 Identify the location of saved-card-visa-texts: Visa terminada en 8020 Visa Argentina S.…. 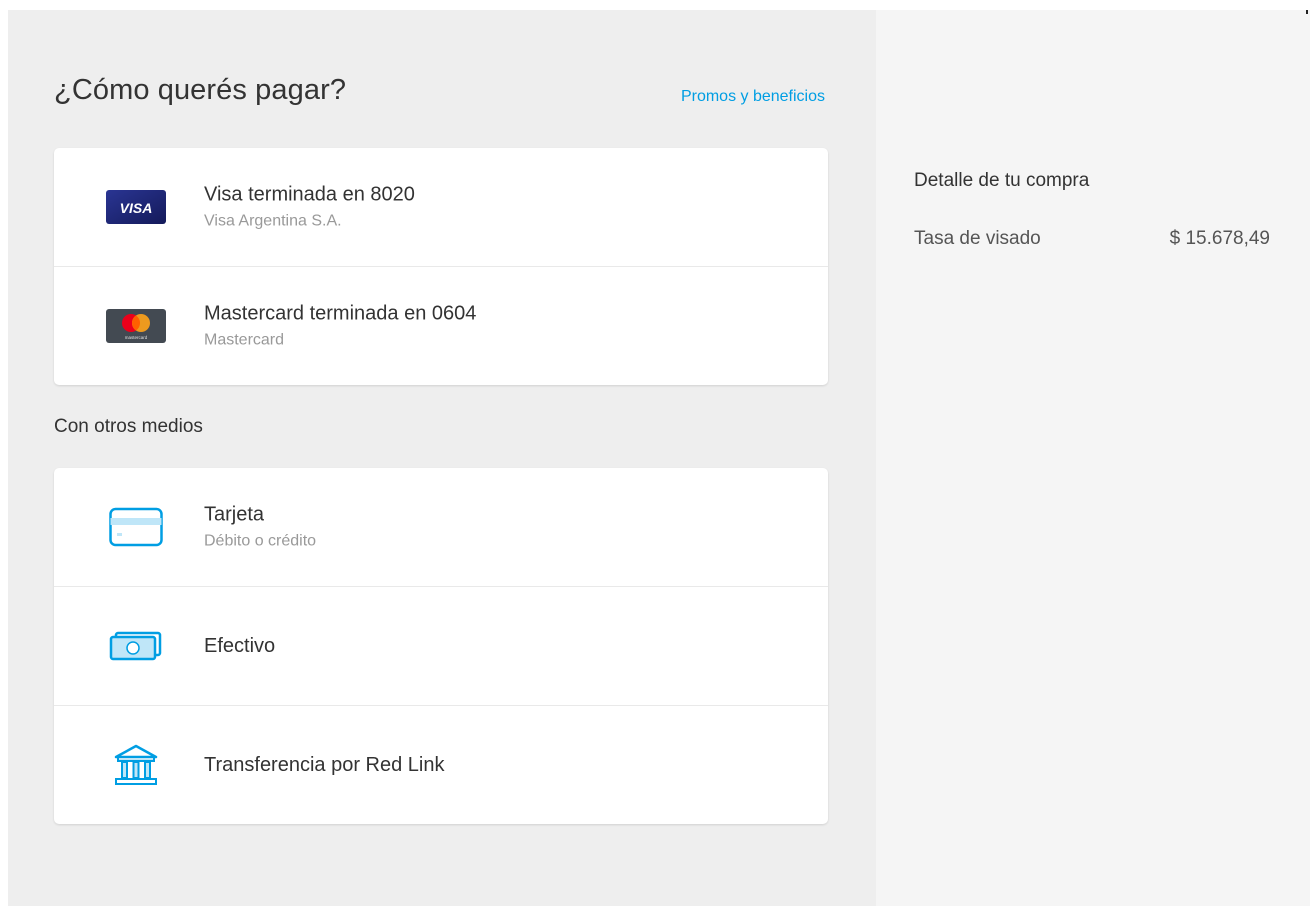
(309, 207).